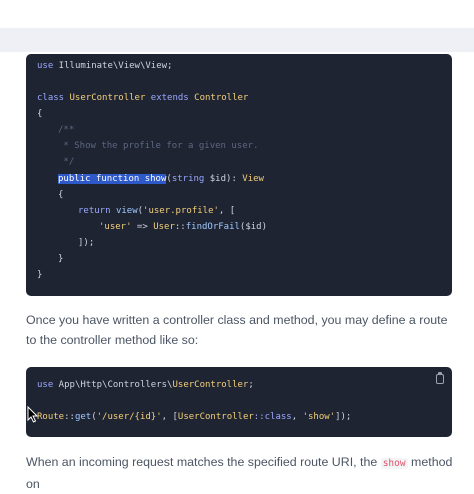  Describe the element at coordinates (143, 98) in the screenshot. I see `code-line-class: class UserController extends Controller` at that location.